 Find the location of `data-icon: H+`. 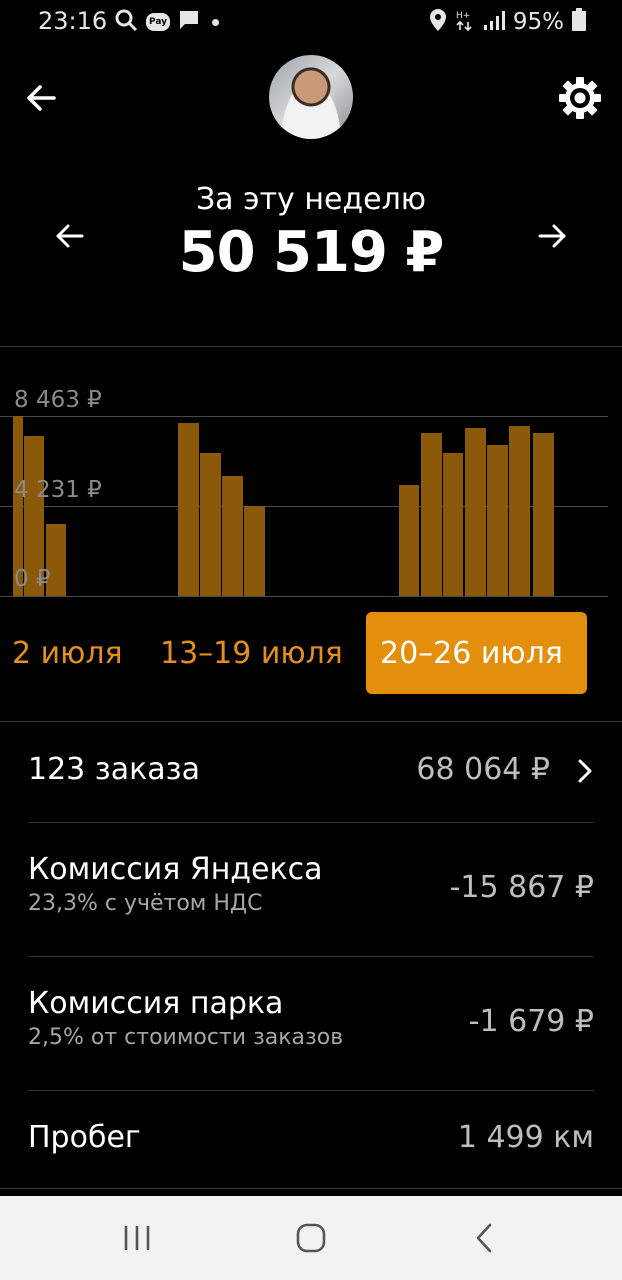

data-icon: H+ is located at coordinates (465, 22).